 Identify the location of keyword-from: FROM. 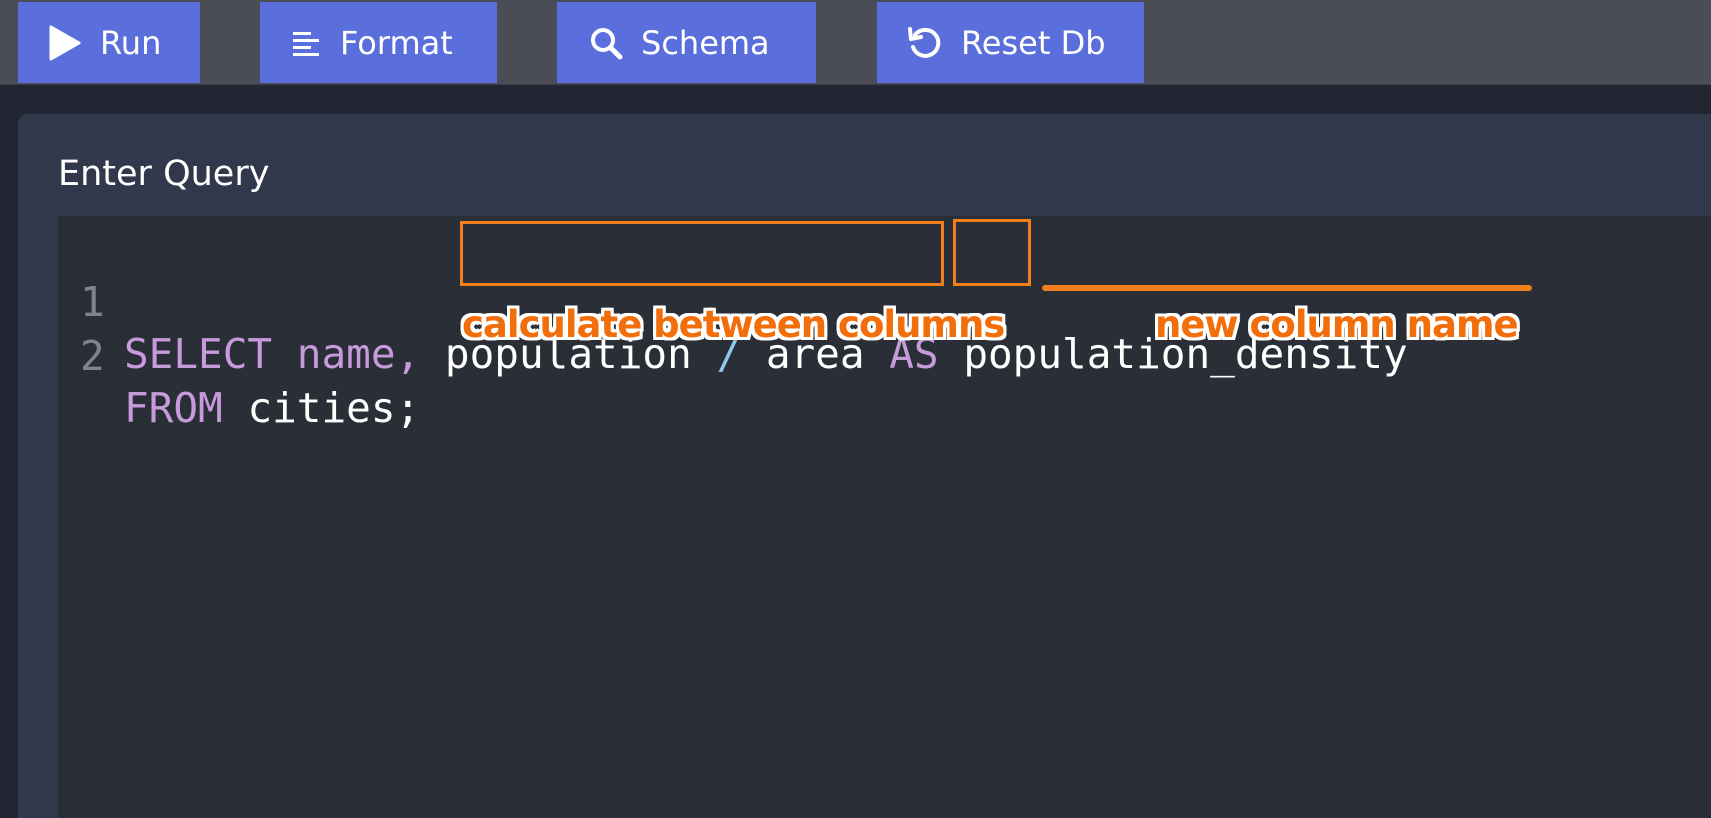
(173, 408).